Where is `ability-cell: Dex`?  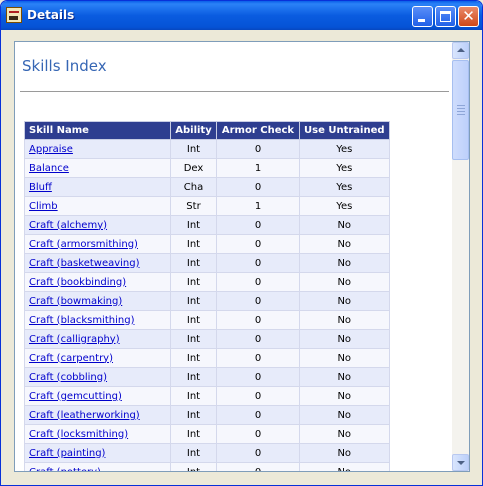 ability-cell: Dex is located at coordinates (193, 168).